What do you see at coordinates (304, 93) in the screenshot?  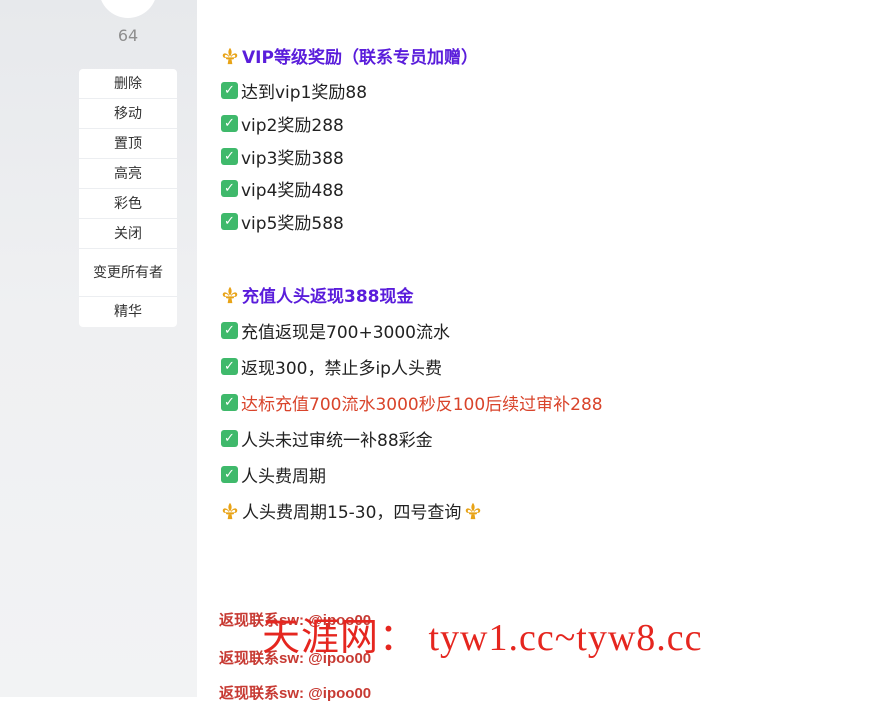 I see `list-item-text: 达到vip1奖励88` at bounding box center [304, 93].